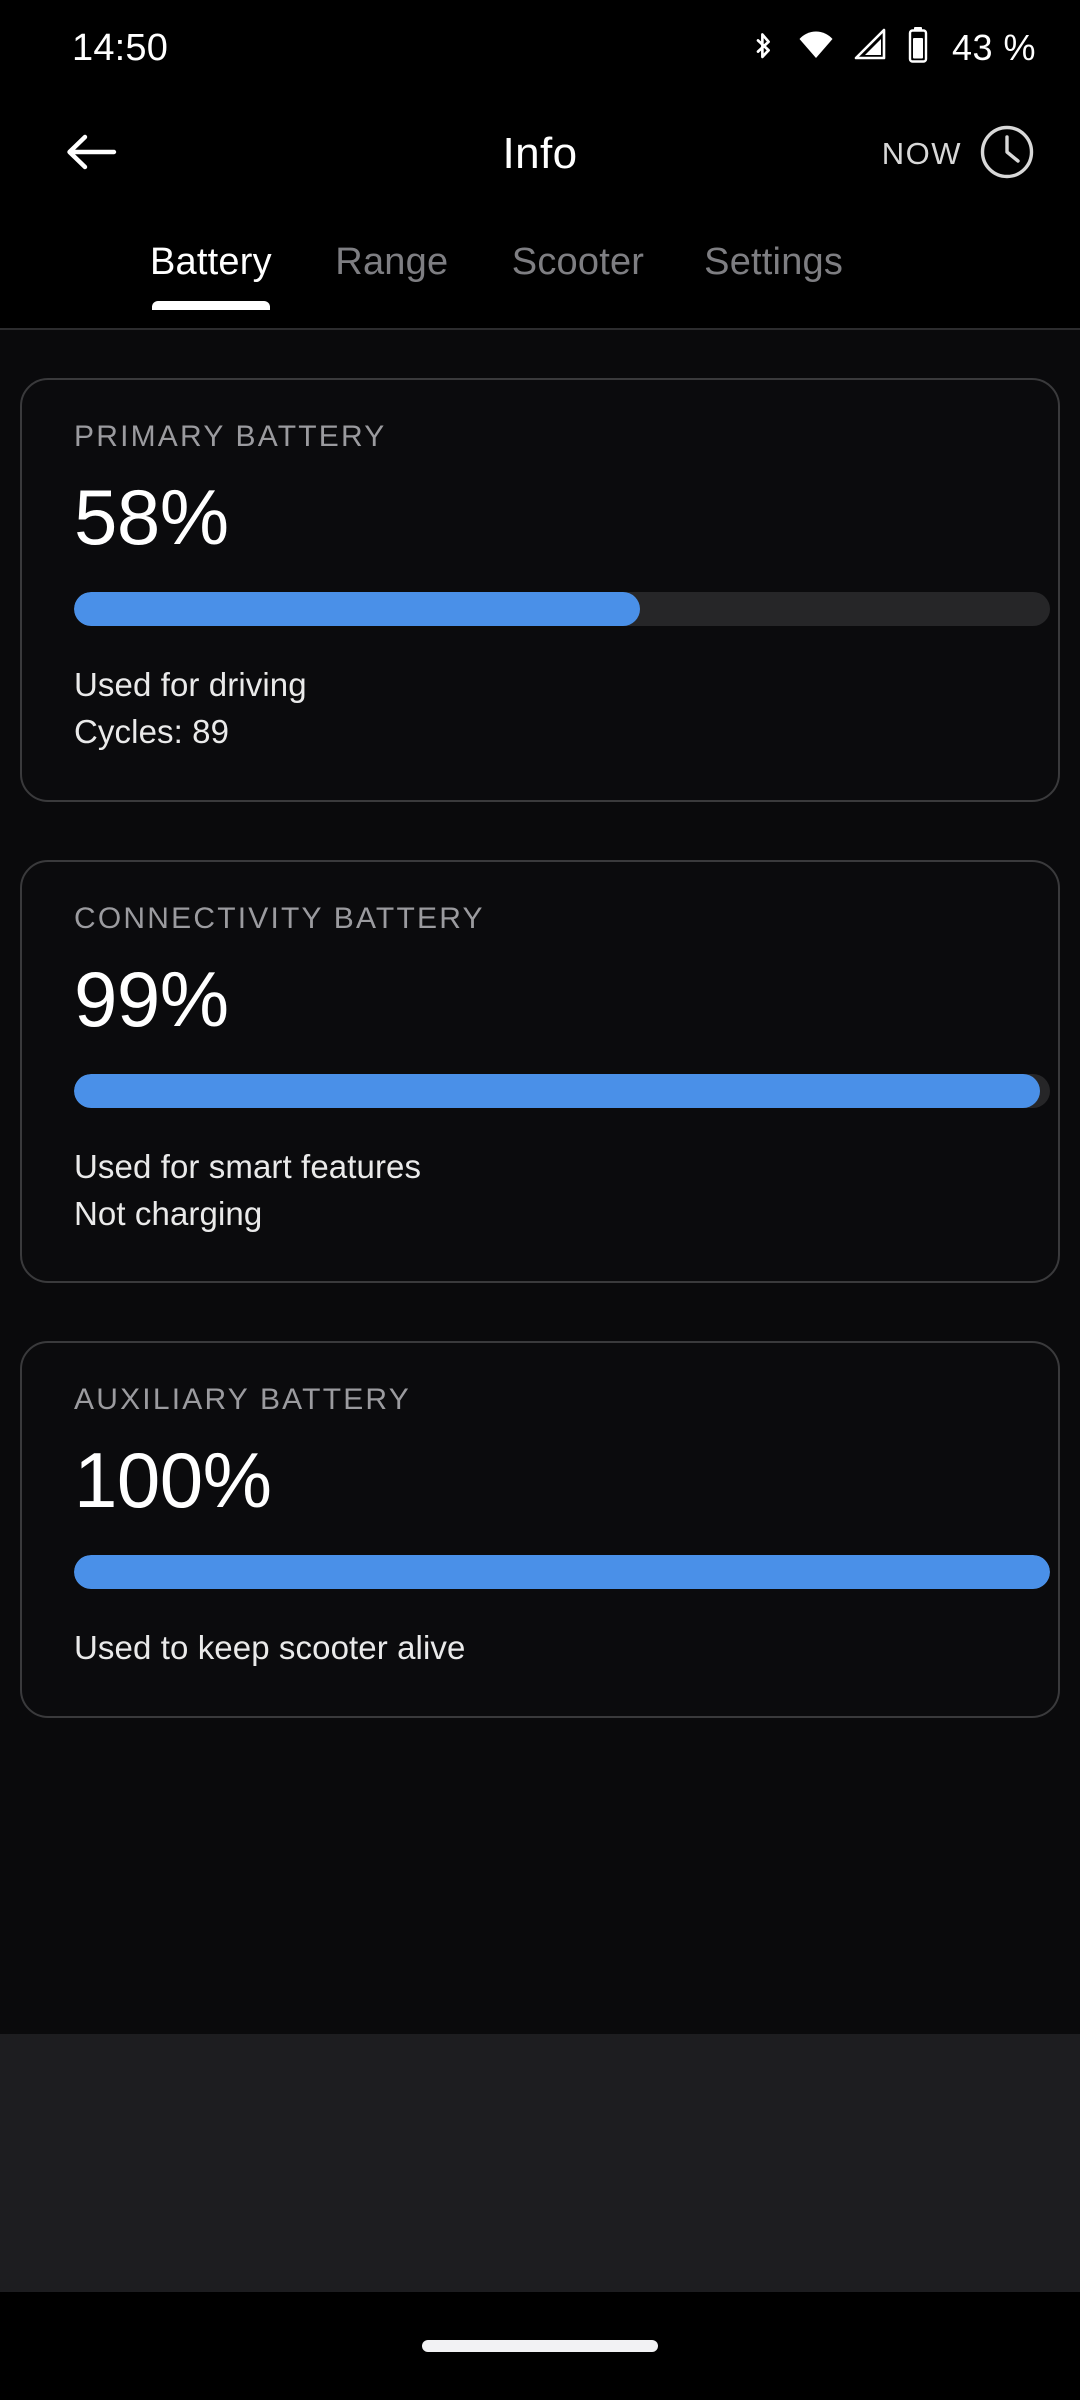  I want to click on status-bar-clock: 14:50, so click(120, 47).